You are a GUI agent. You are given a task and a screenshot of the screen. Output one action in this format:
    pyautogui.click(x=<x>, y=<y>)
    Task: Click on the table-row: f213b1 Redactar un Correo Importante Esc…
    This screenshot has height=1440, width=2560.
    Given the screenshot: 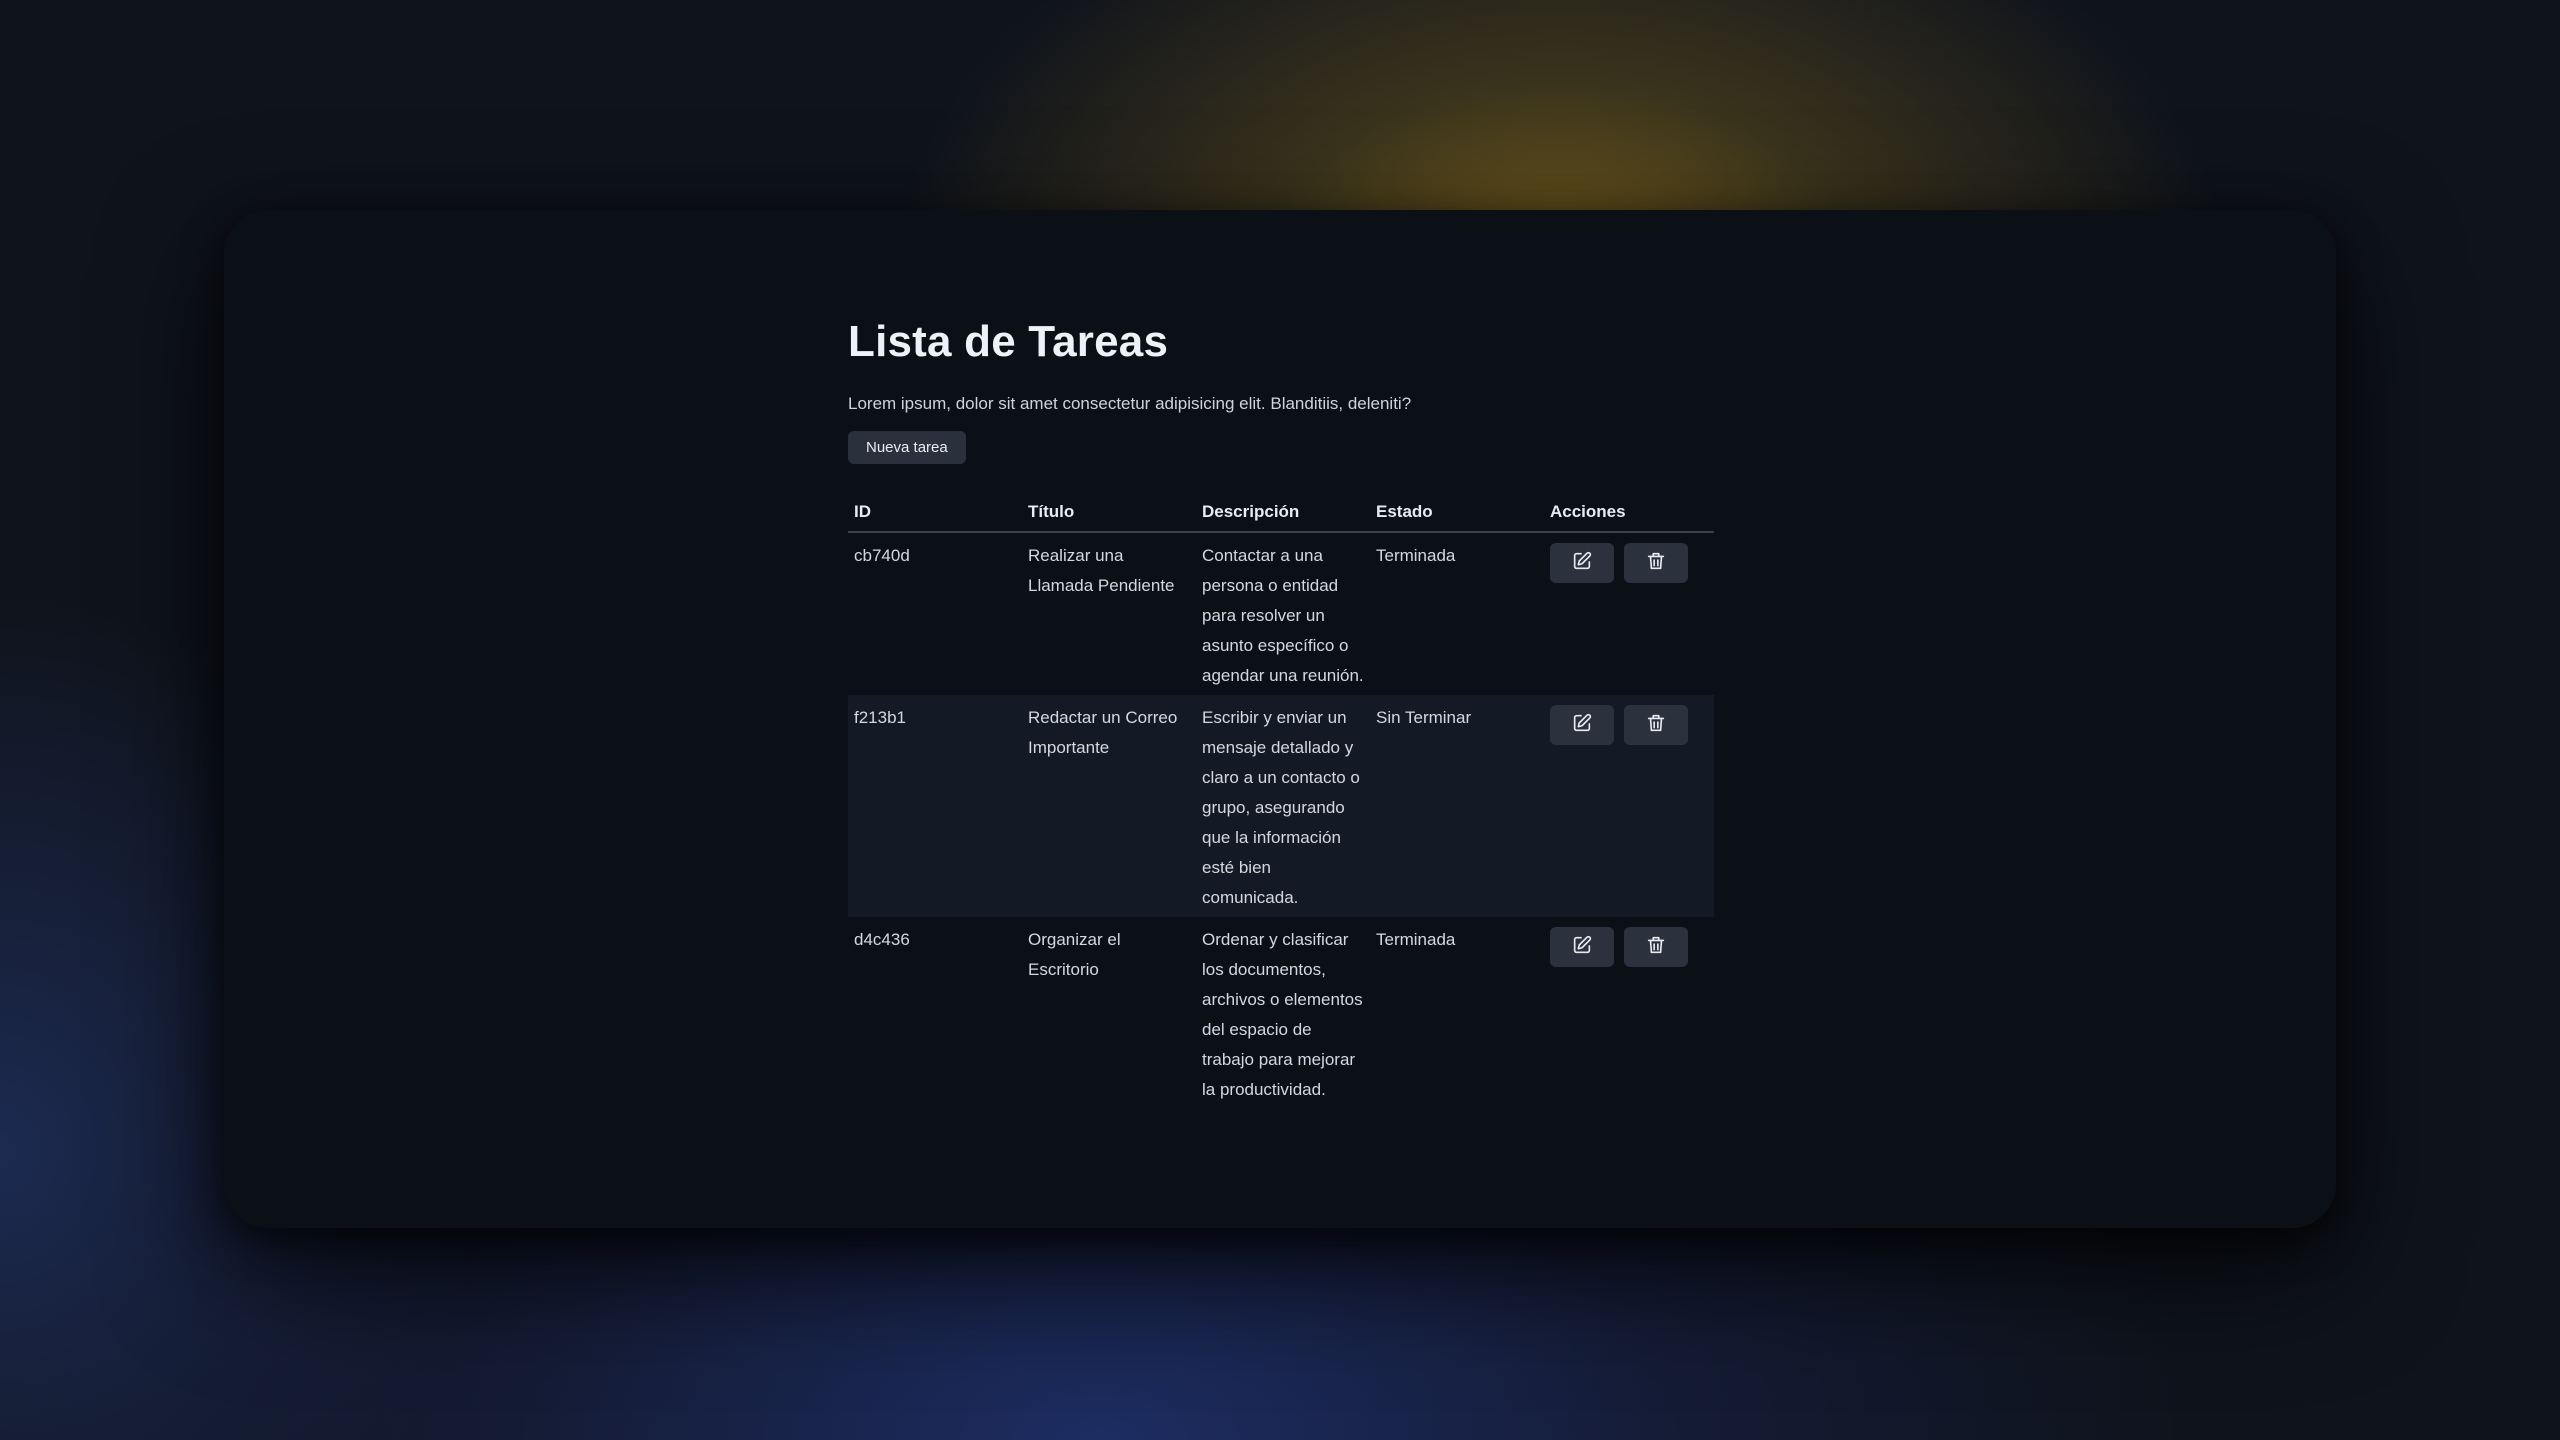 What is the action you would take?
    pyautogui.click(x=1281, y=805)
    